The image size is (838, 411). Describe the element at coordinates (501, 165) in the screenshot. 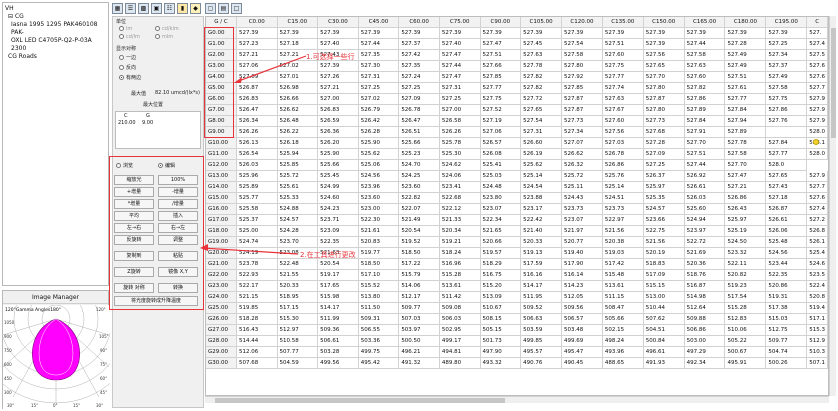

I see `intensity-cell: 525.41` at that location.